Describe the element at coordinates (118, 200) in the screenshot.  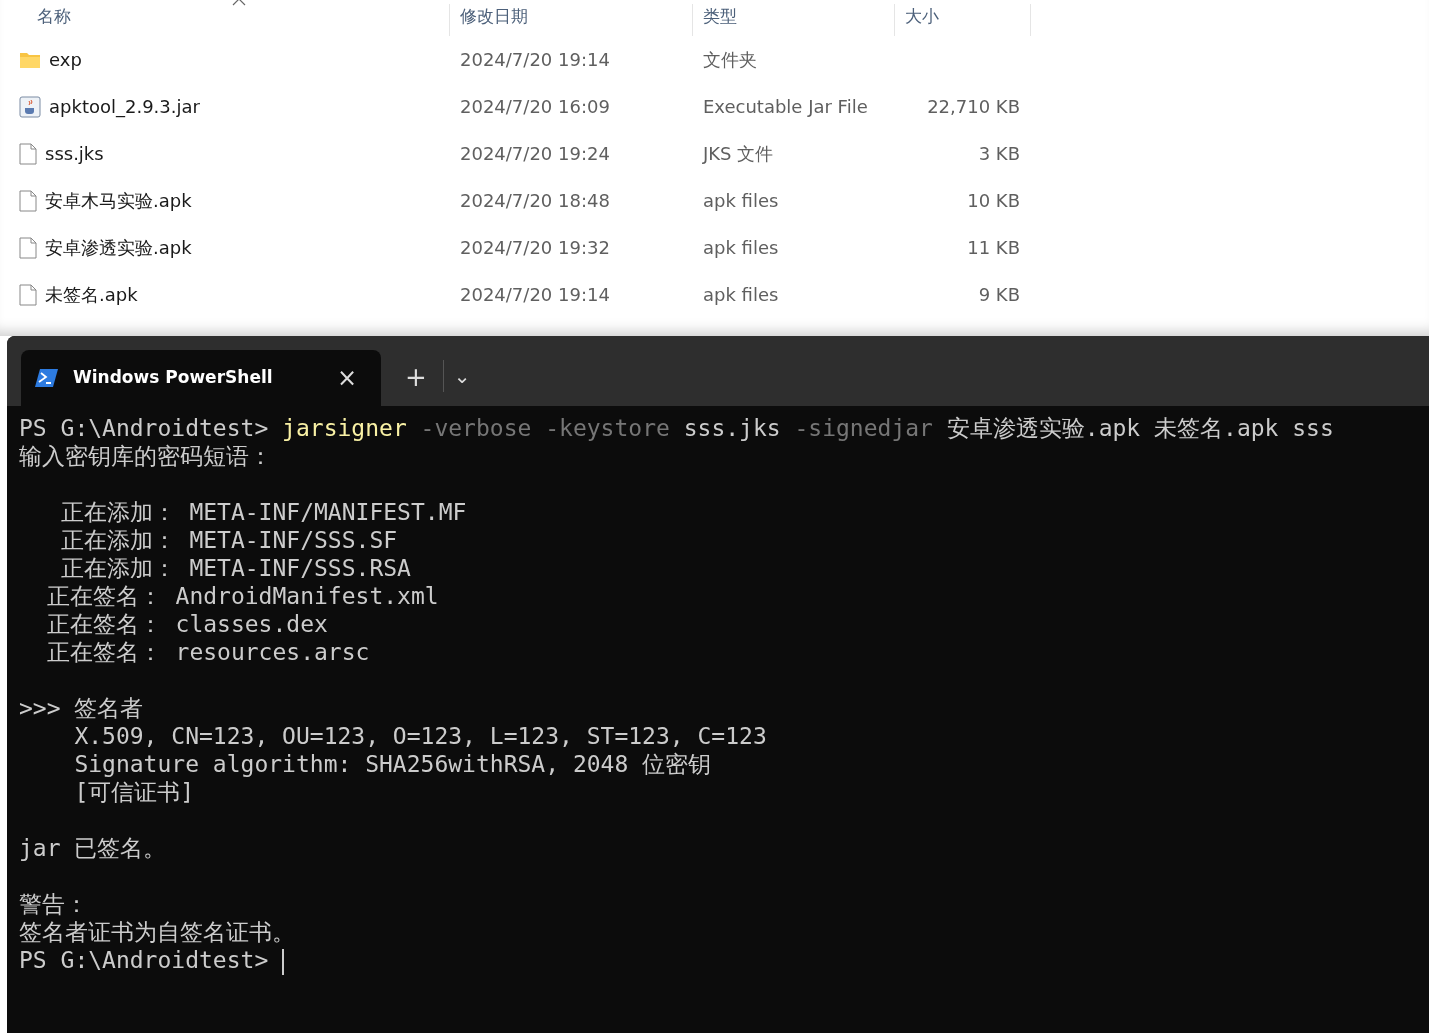
I see `file-name: 安卓木马实验.apk` at that location.